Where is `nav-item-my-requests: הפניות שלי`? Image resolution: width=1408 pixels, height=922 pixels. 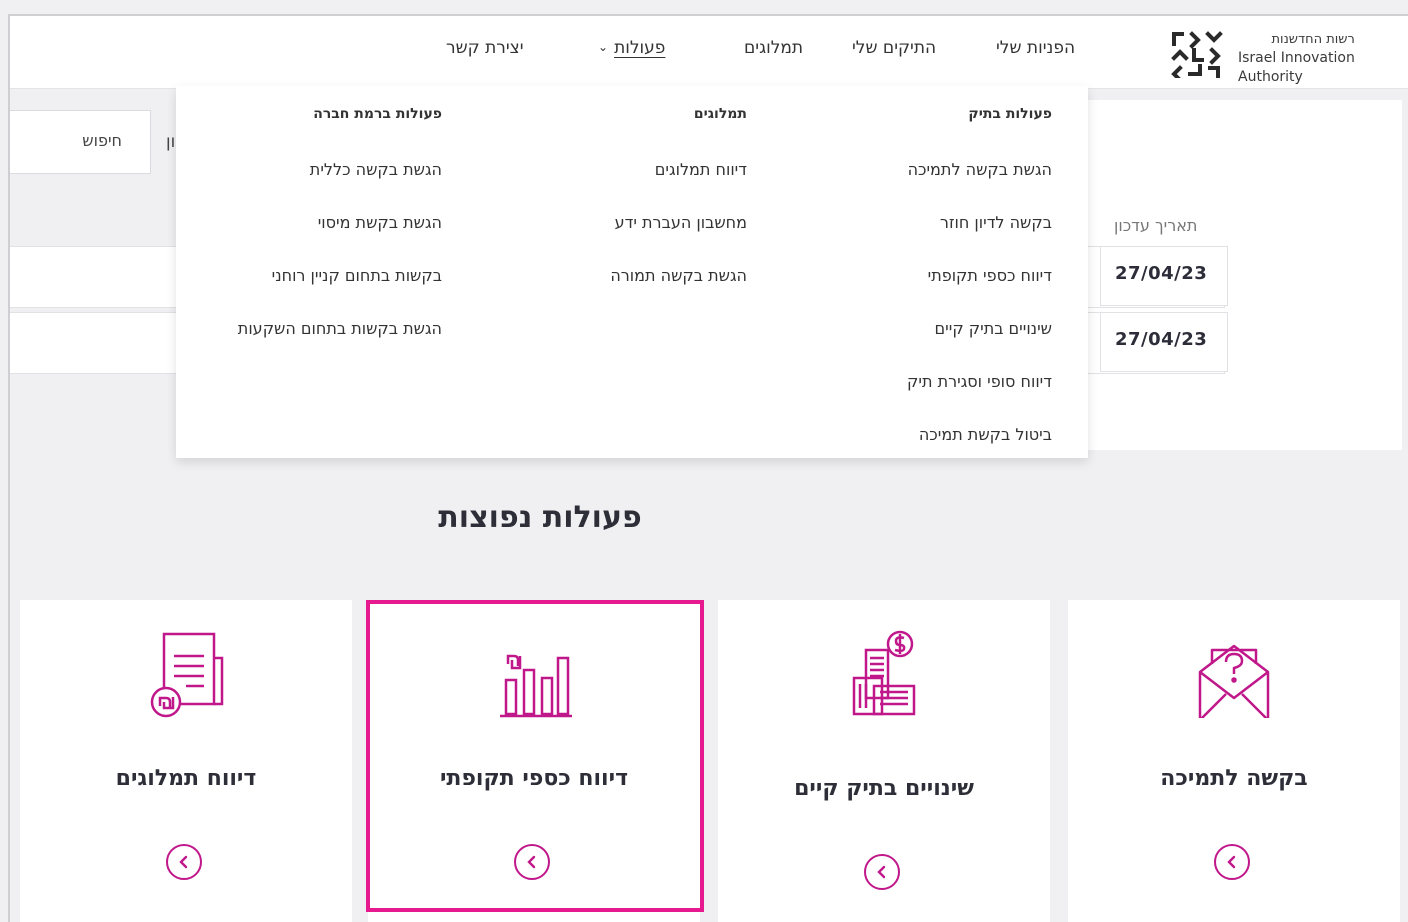 nav-item-my-requests: הפניות שלי is located at coordinates (1035, 48).